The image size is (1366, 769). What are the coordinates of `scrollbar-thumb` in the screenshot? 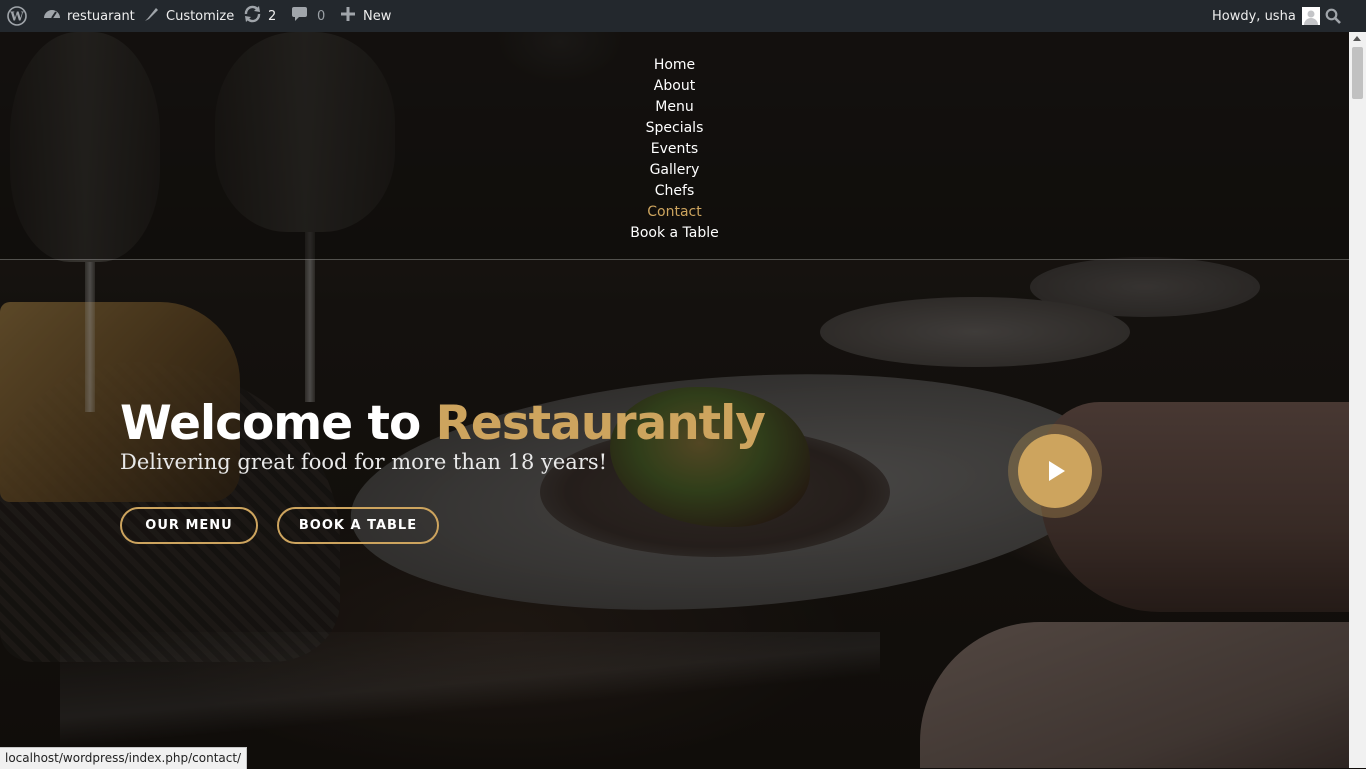 It's located at (1357, 73).